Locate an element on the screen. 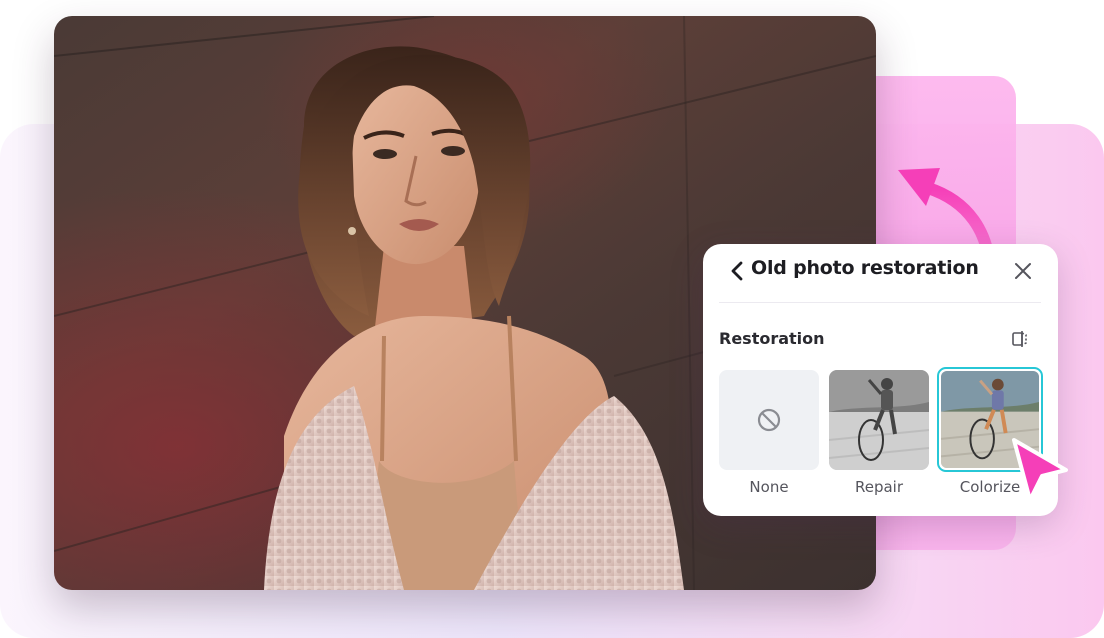 The width and height of the screenshot is (1104, 638). cursor-pointer-icon is located at coordinates (1040, 470).